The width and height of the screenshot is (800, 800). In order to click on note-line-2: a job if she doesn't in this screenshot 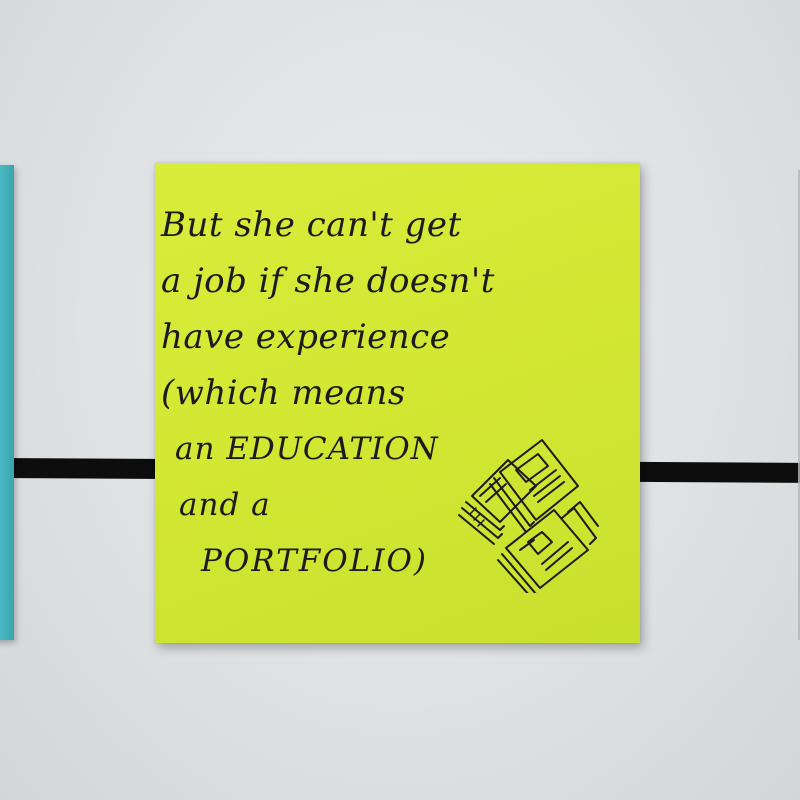, I will do `click(328, 281)`.